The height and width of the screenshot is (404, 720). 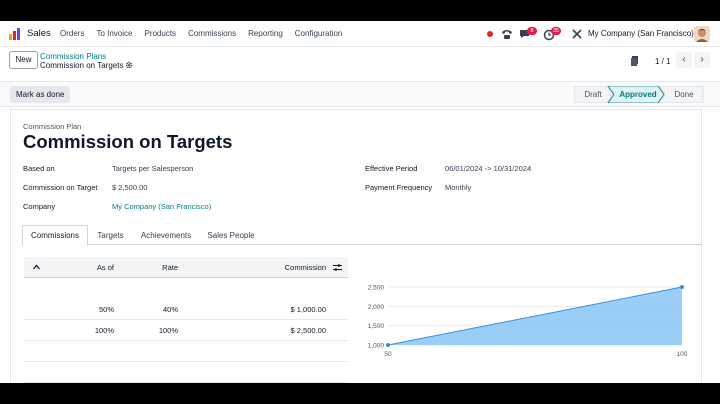 I want to click on menu-to-invoice: To Invoice, so click(x=114, y=33).